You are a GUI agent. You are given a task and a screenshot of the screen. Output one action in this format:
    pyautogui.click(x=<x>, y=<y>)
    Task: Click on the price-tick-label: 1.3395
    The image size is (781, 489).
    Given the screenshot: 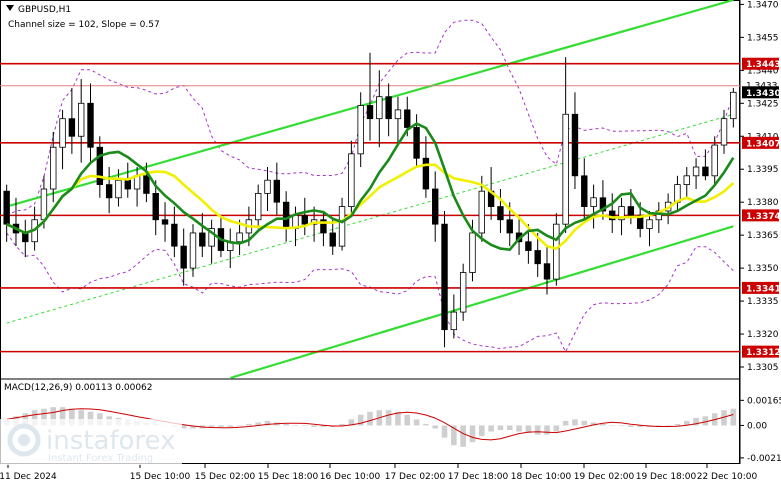 What is the action you would take?
    pyautogui.click(x=763, y=170)
    